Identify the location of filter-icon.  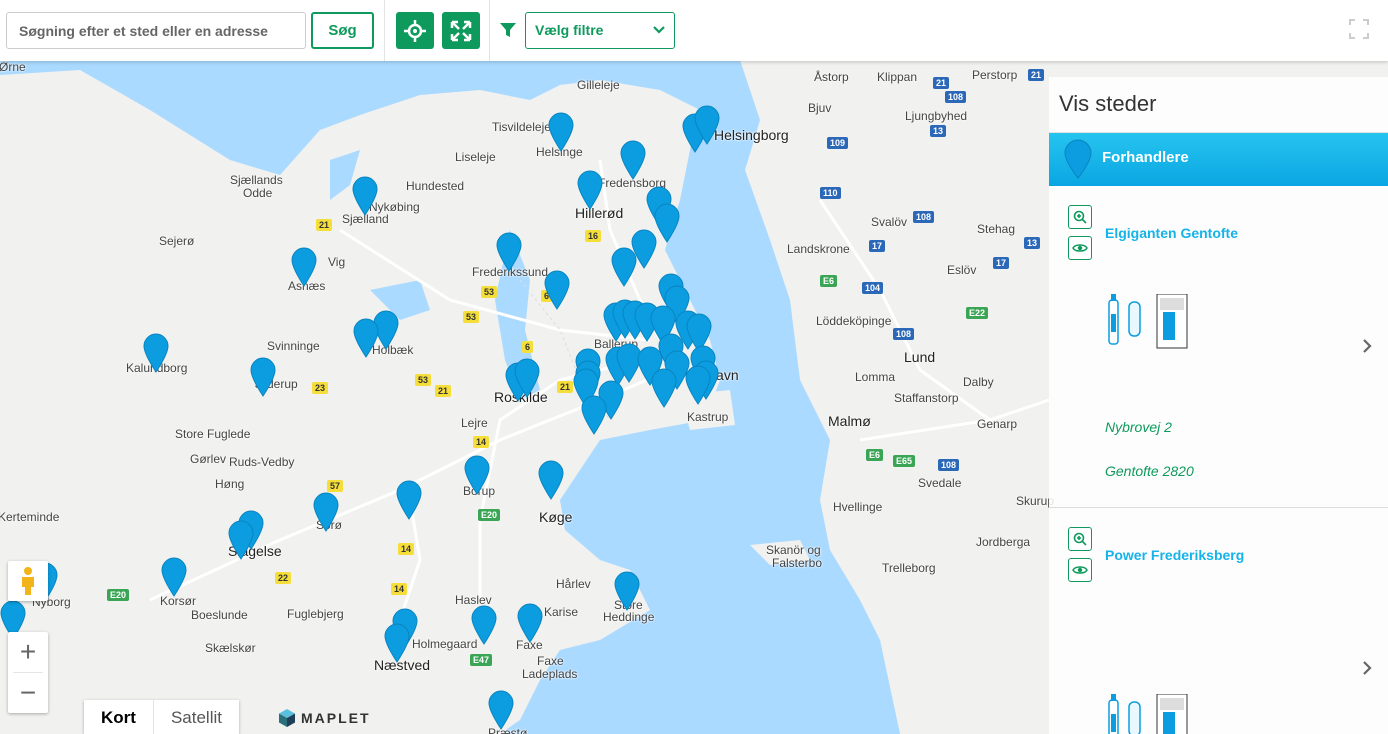
(508, 30).